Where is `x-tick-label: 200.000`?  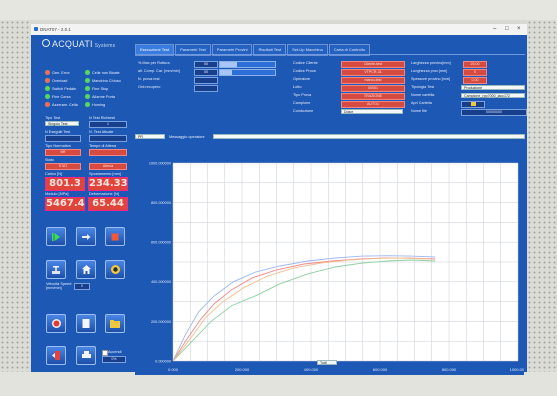
x-tick-label: 200.000 is located at coordinates (242, 369).